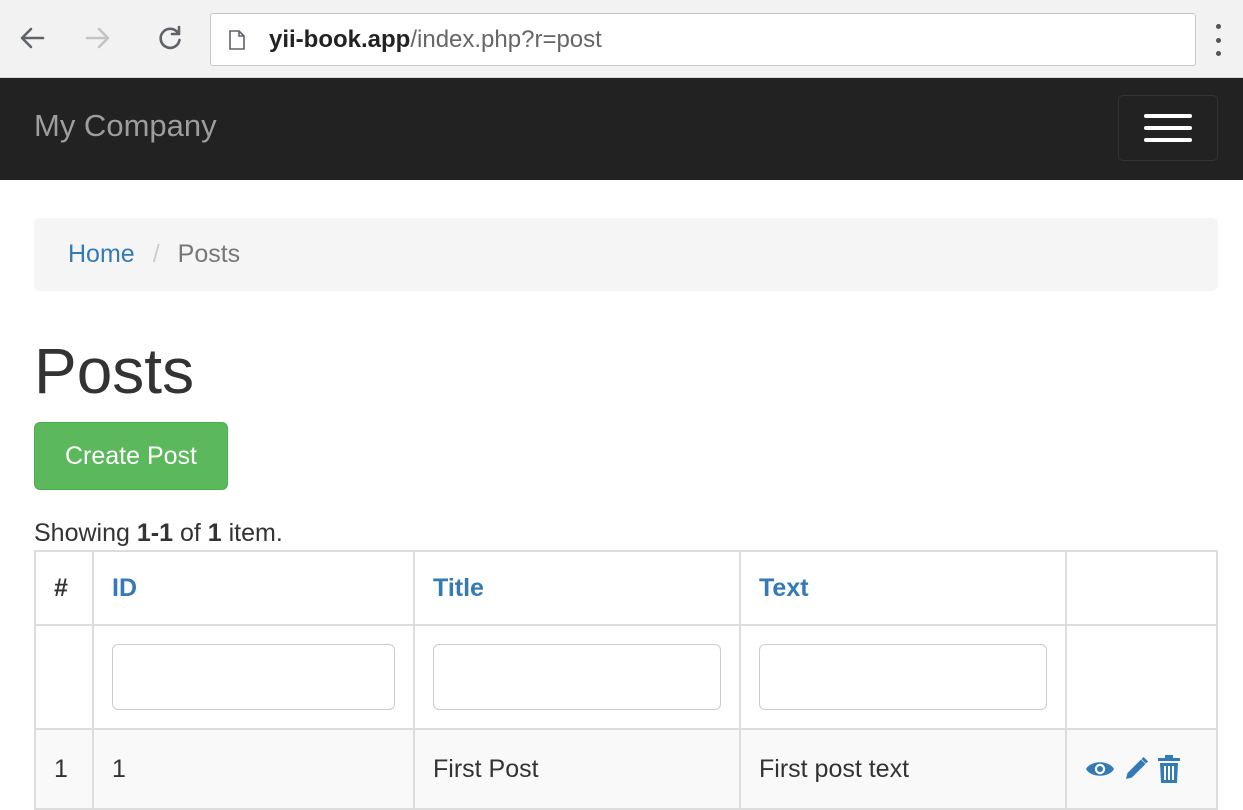  Describe the element at coordinates (253, 769) in the screenshot. I see `cell-id: 1` at that location.